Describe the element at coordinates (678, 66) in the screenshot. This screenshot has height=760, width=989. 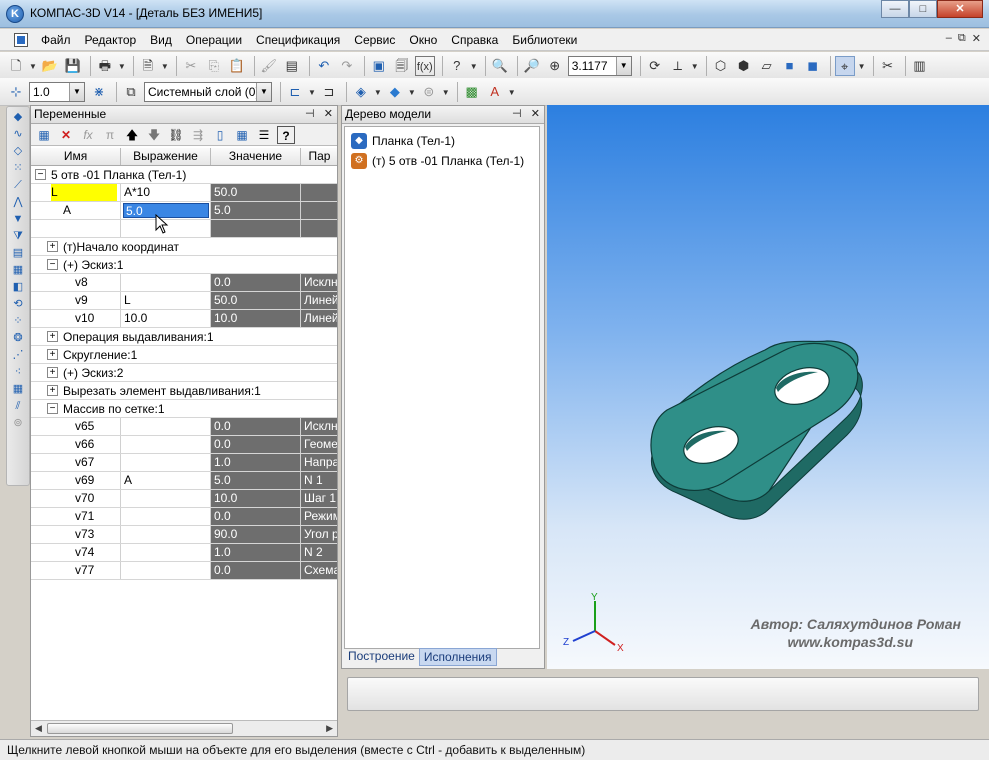
I see `orientation-icon: ⟂` at that location.